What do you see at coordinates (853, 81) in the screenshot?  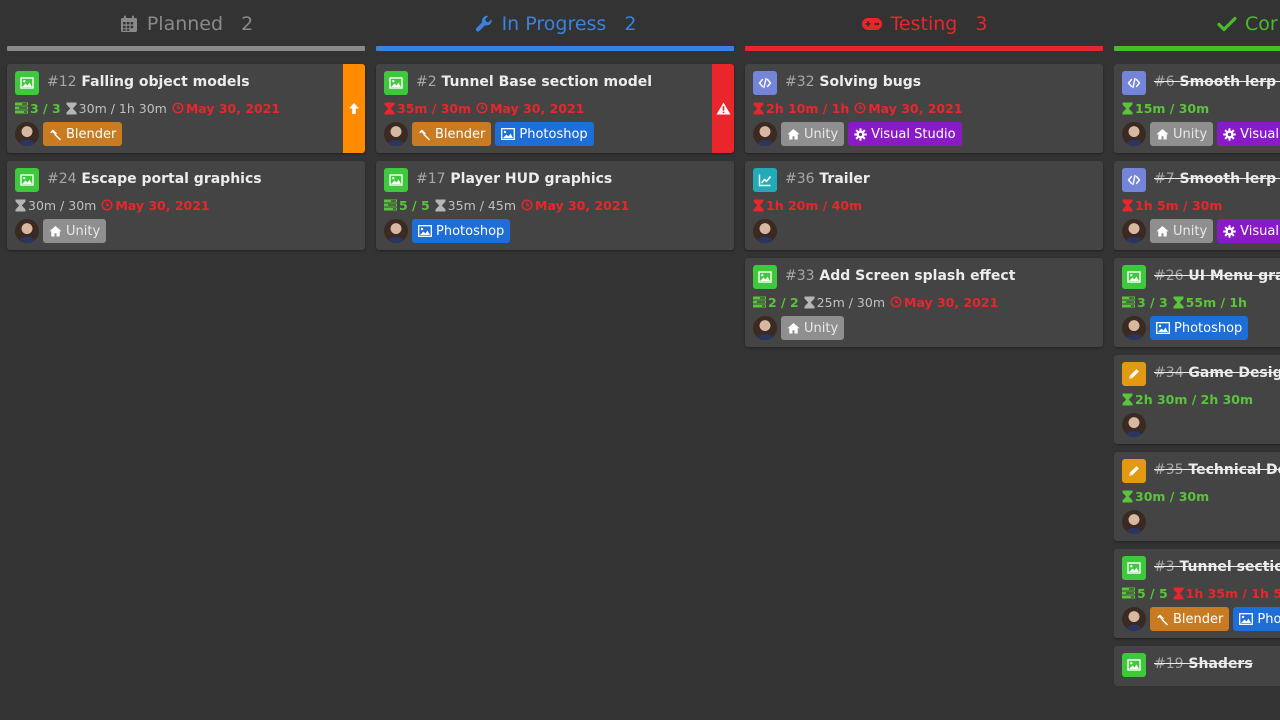 I see `task-title: #32 Solving bugs` at bounding box center [853, 81].